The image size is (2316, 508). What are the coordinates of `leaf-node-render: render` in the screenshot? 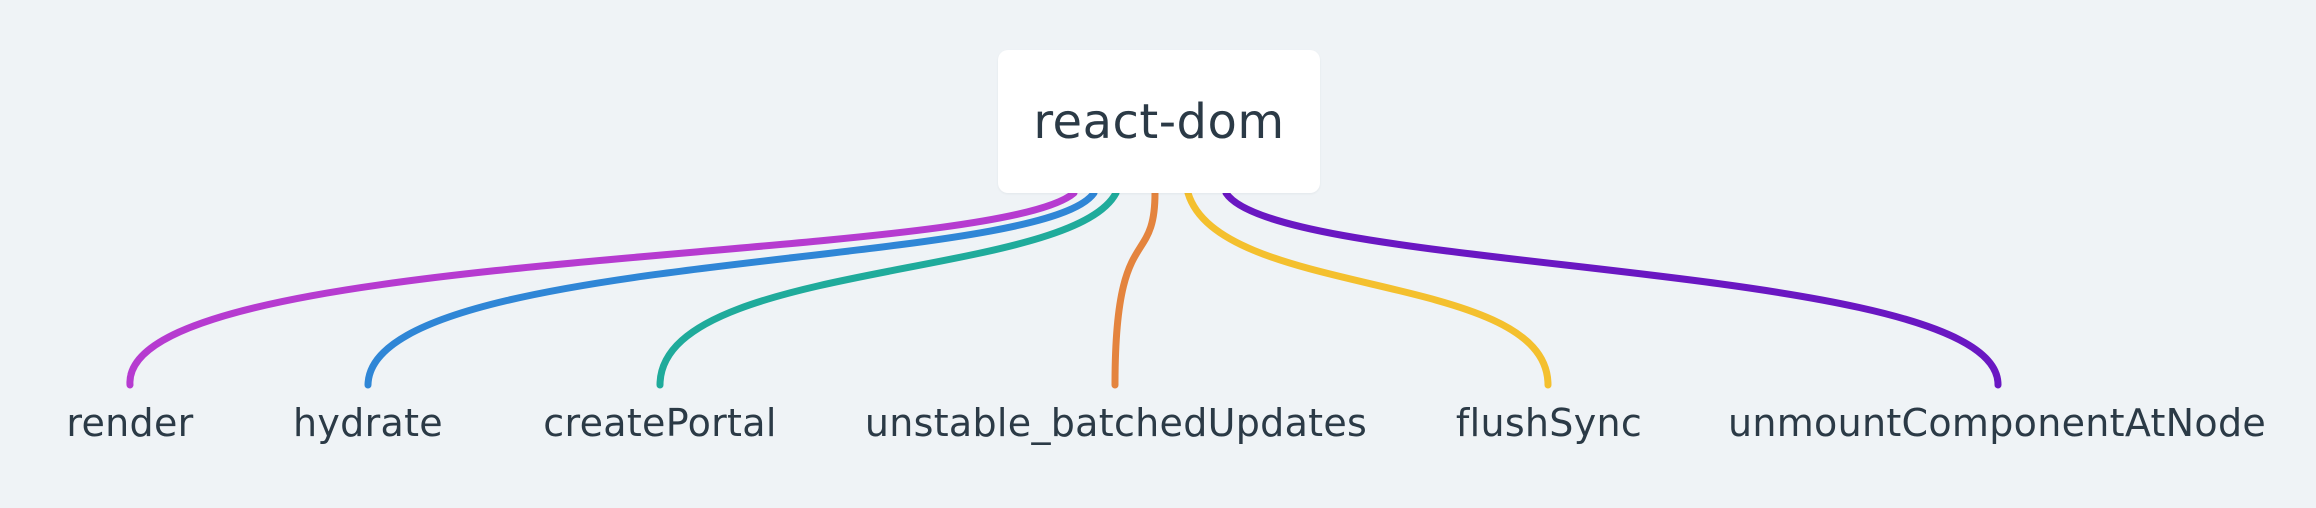 It's located at (129, 423).